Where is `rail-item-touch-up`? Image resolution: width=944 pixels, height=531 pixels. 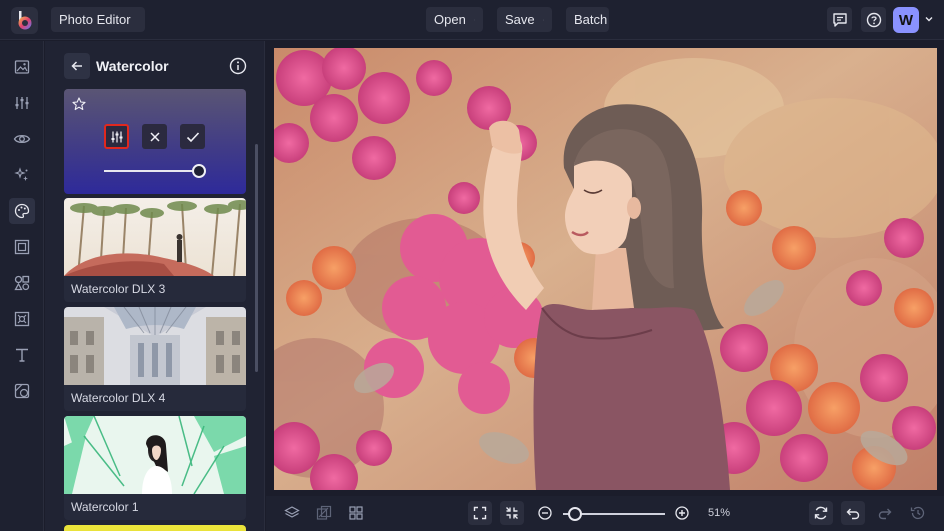 rail-item-touch-up is located at coordinates (22, 139).